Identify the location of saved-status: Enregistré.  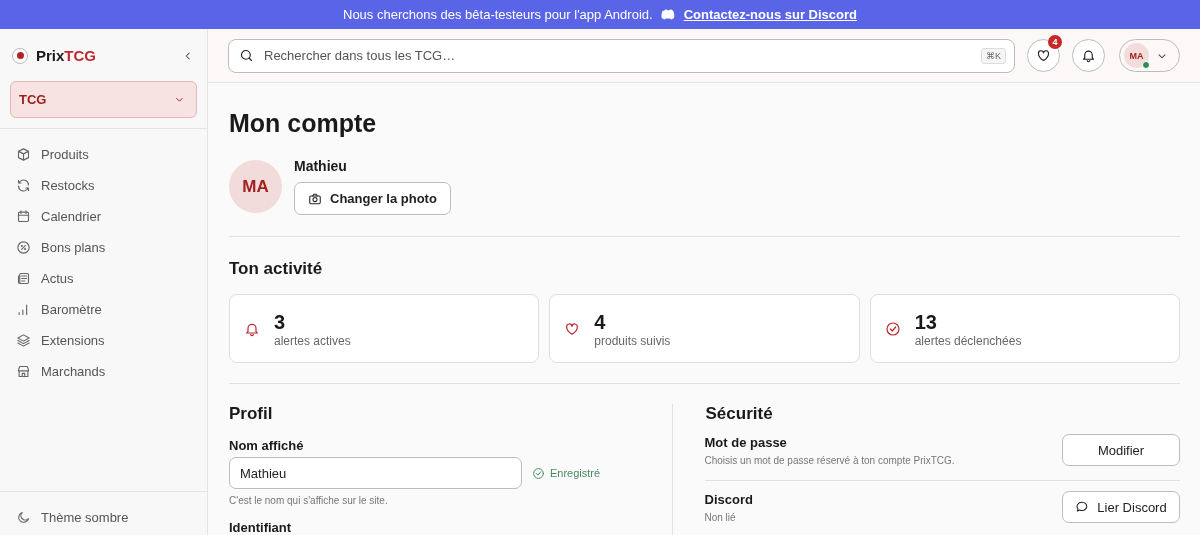
(566, 473).